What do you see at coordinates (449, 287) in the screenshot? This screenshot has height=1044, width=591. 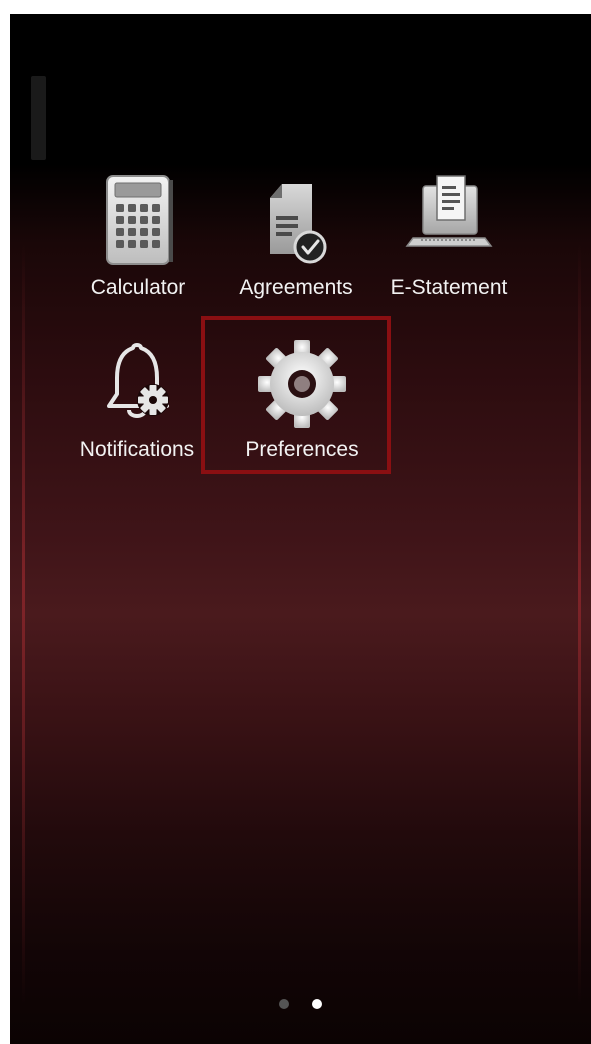 I see `app-label-estatement: E-Statement` at bounding box center [449, 287].